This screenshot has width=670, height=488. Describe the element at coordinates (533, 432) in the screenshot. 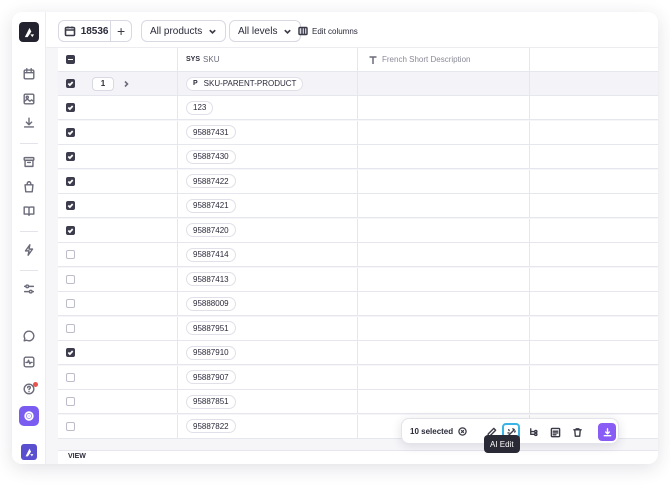

I see `hierarchy-button` at that location.